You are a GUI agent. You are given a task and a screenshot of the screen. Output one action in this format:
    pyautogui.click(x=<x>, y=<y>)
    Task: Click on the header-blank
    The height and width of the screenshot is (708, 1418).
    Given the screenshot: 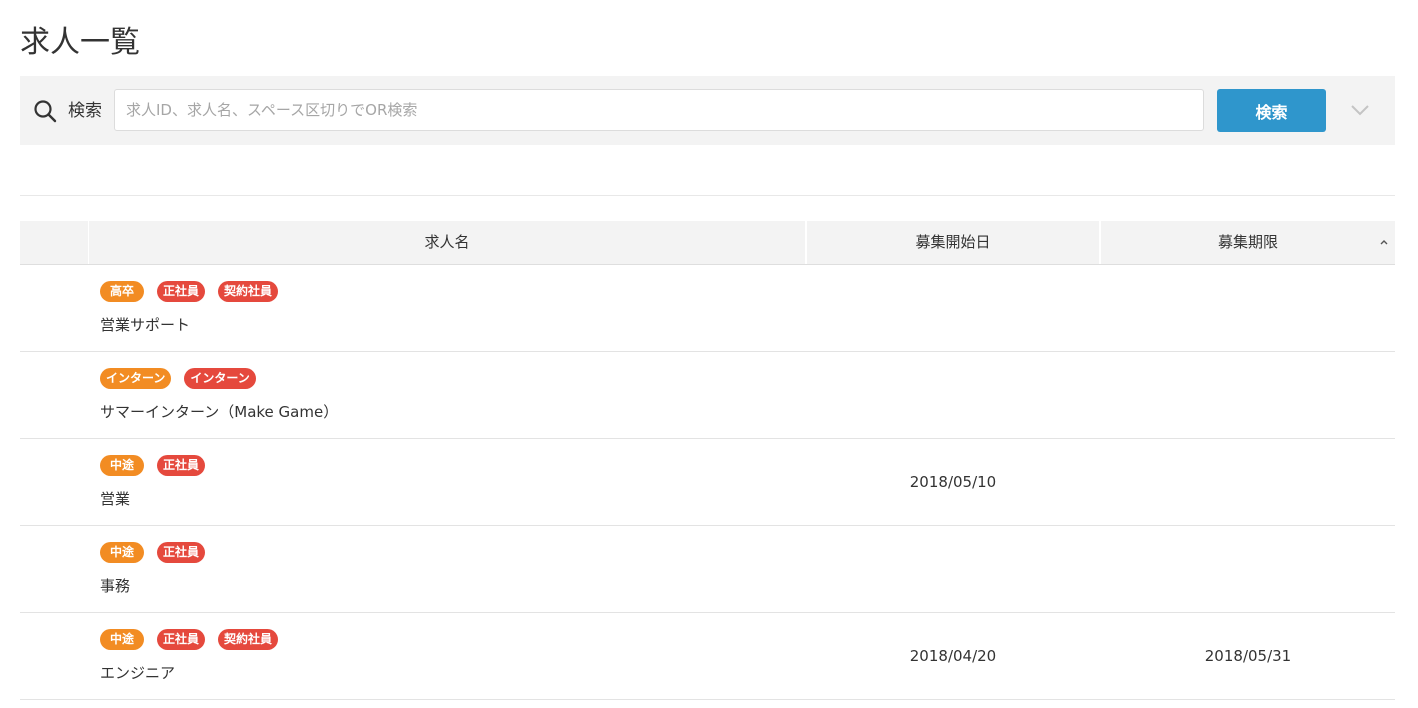 What is the action you would take?
    pyautogui.click(x=54, y=242)
    